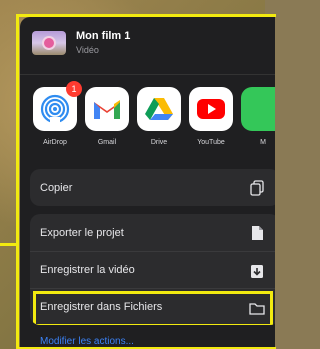 This screenshot has width=320, height=349. Describe the element at coordinates (56, 187) in the screenshot. I see `copy-label: Copier` at that location.